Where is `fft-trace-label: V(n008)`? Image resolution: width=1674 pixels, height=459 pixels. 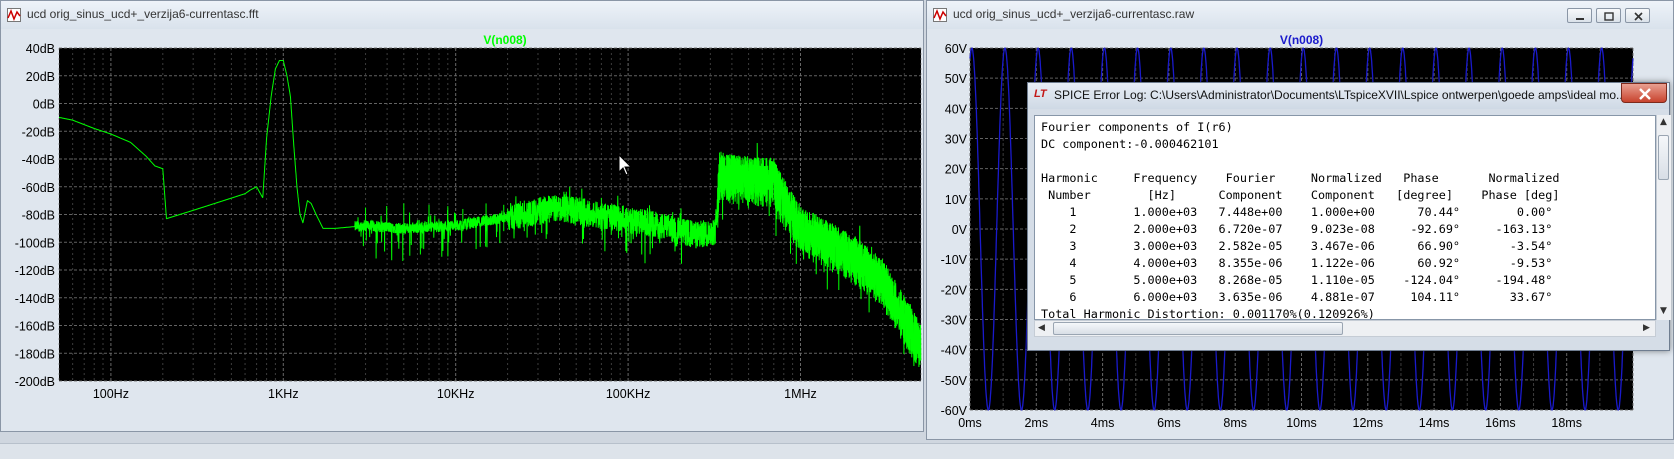 fft-trace-label: V(n008) is located at coordinates (504, 40).